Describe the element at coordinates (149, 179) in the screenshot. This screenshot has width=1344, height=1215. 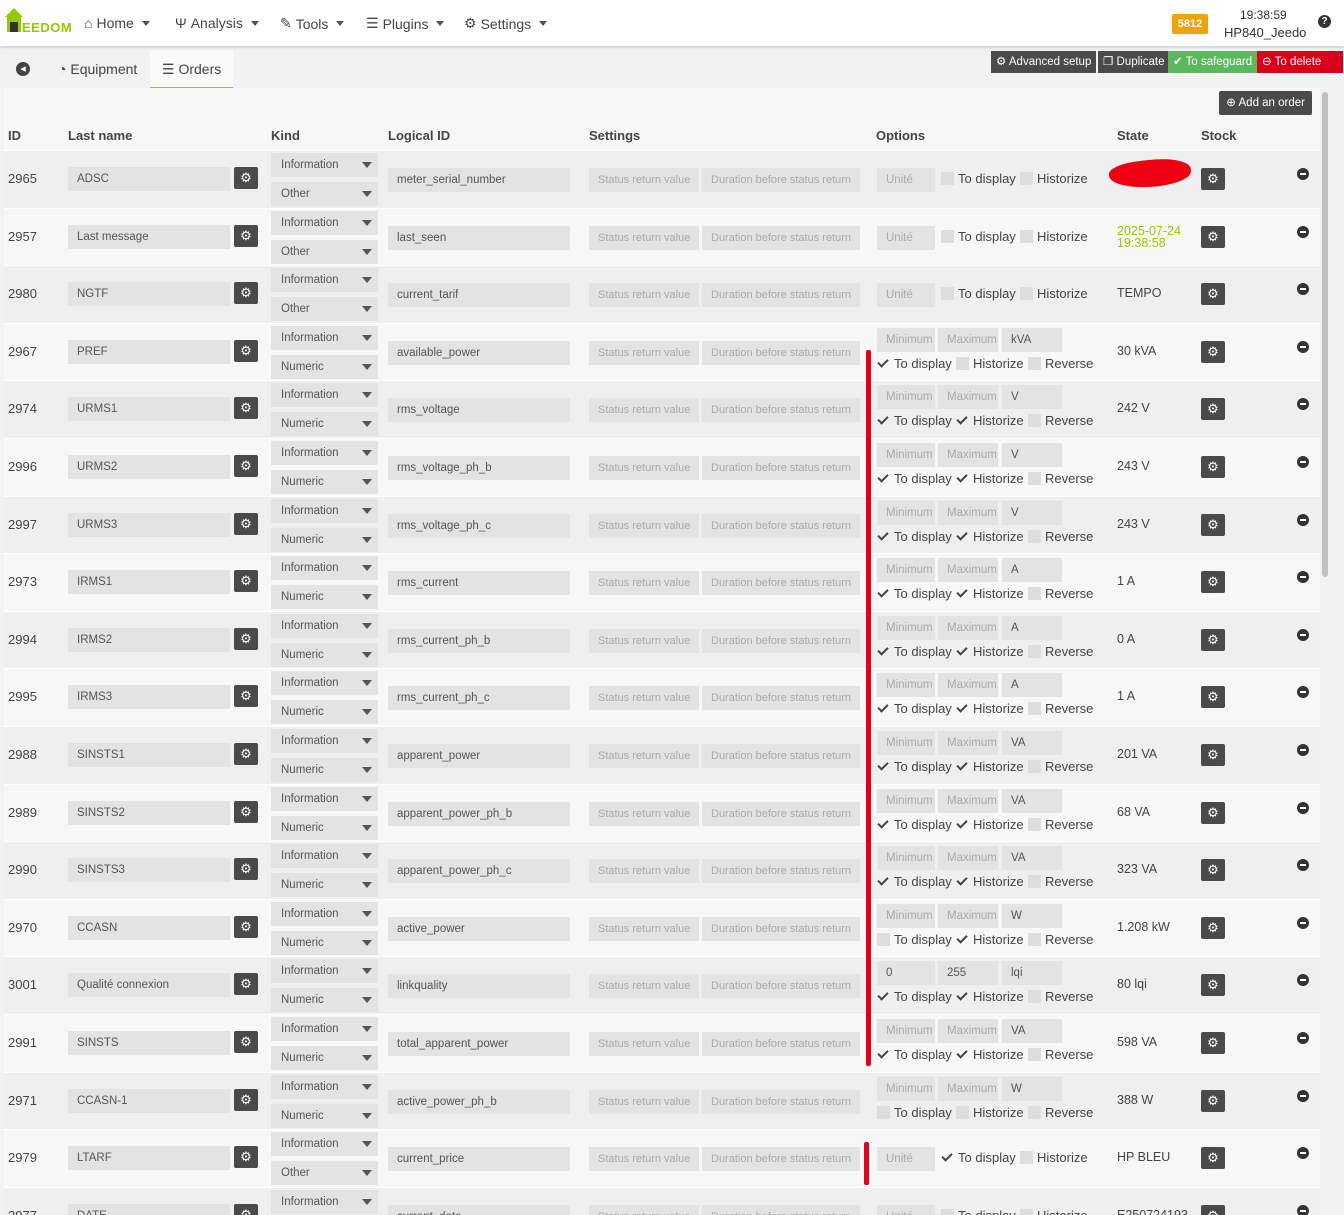
I see `order-name-input: ADSC` at that location.